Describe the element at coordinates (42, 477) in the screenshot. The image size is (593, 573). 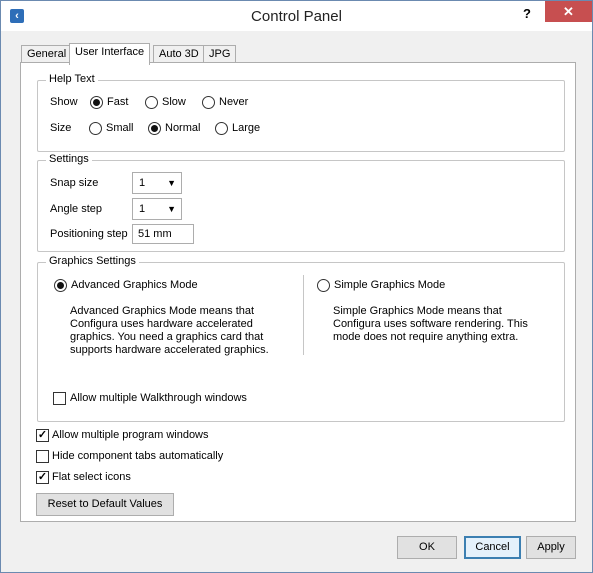
I see `flat-select-icons-checkbox: ✓` at that location.